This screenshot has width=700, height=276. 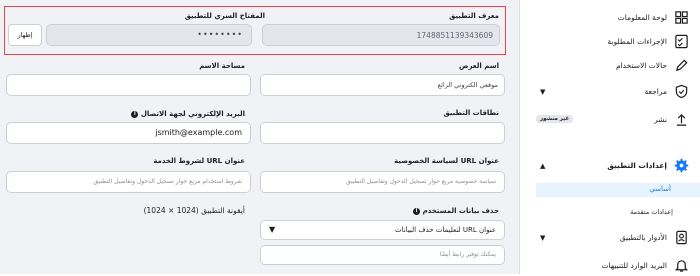 What do you see at coordinates (610, 120) in the screenshot?
I see `sidebar-item-publish: نشر غير منشور` at bounding box center [610, 120].